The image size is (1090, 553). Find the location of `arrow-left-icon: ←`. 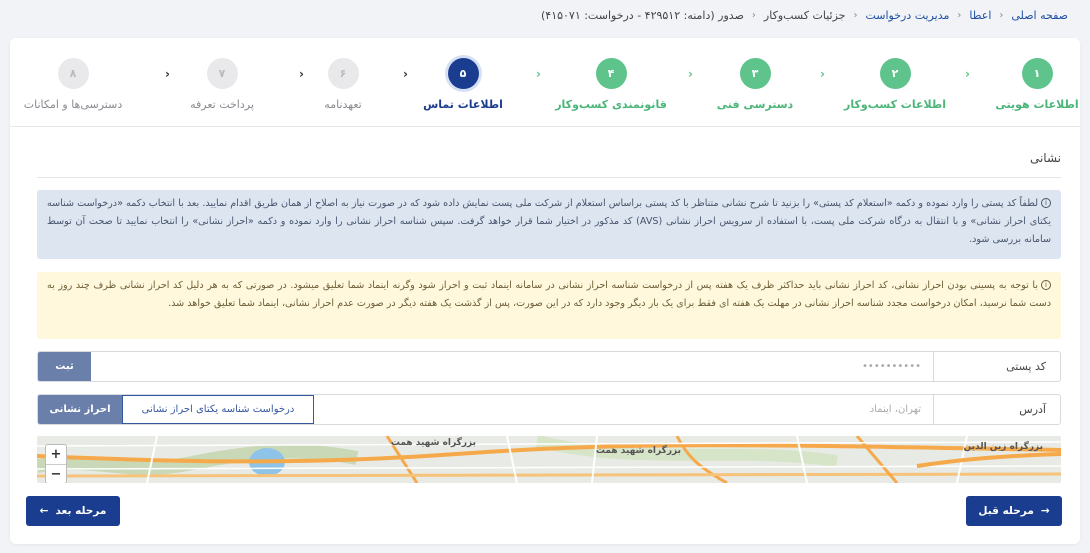

arrow-left-icon: ← is located at coordinates (44, 511).